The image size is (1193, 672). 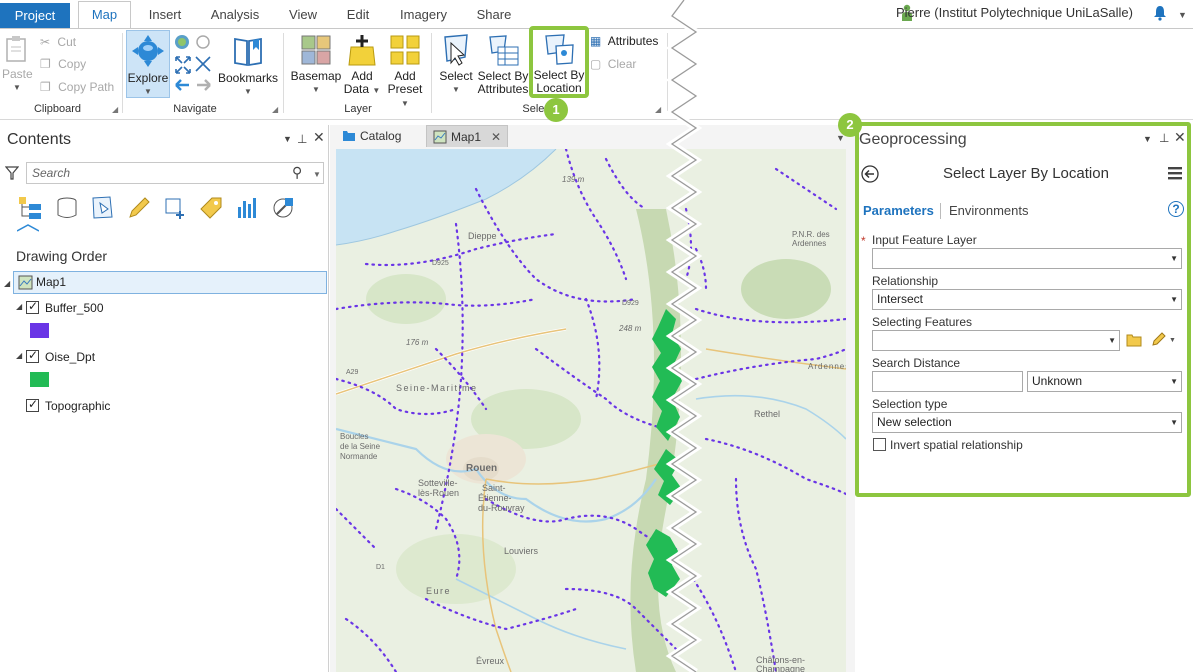 What do you see at coordinates (377, 136) in the screenshot?
I see `tab-catalog: Catalog` at bounding box center [377, 136].